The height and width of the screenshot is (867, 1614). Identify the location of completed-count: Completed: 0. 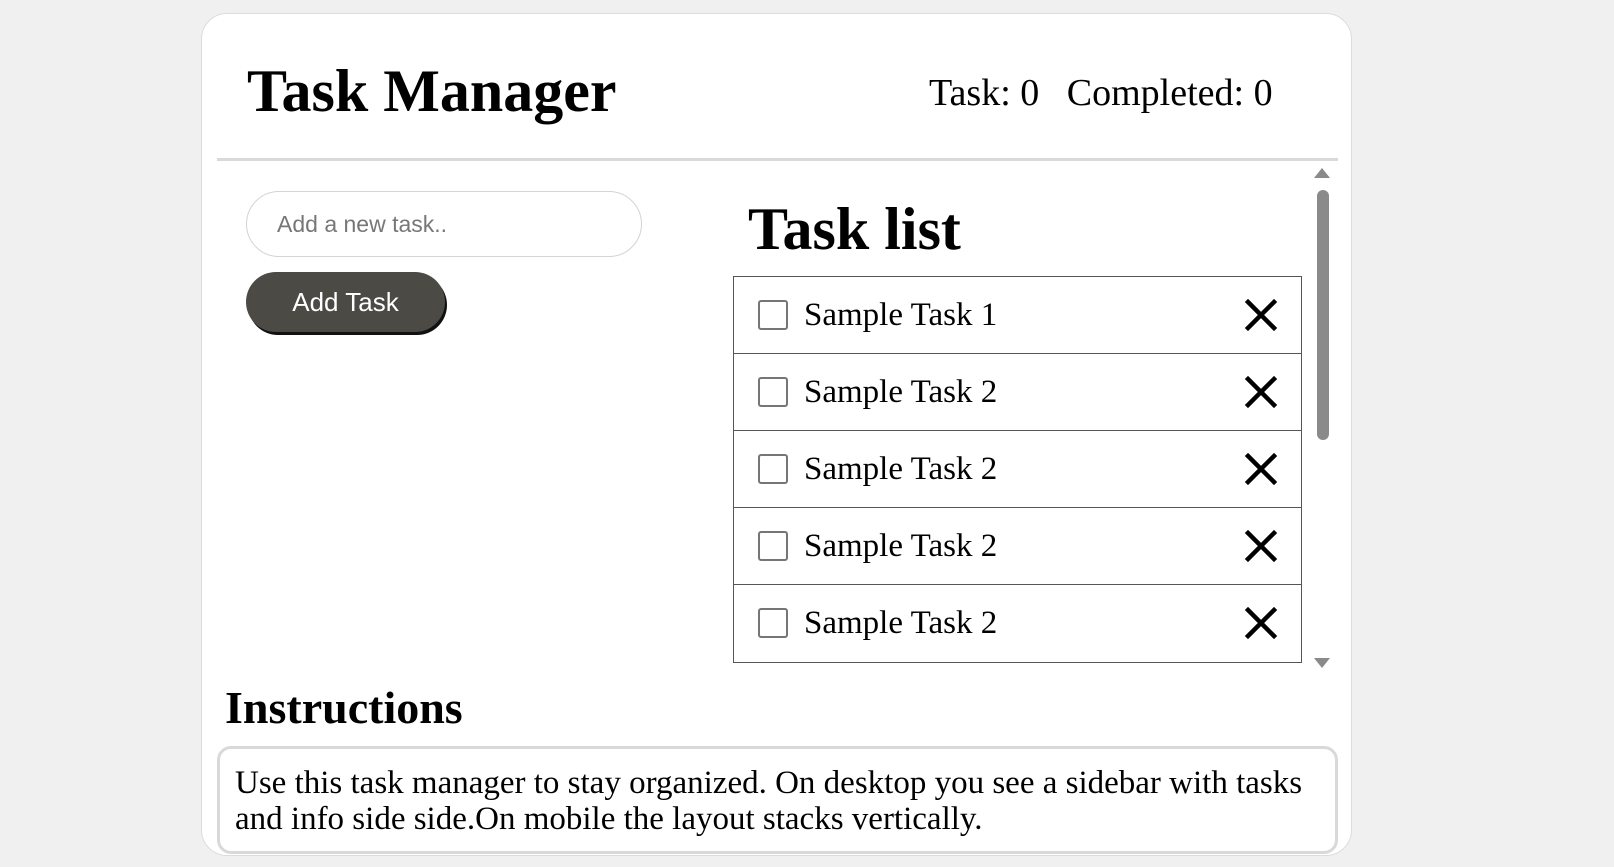
(1169, 93).